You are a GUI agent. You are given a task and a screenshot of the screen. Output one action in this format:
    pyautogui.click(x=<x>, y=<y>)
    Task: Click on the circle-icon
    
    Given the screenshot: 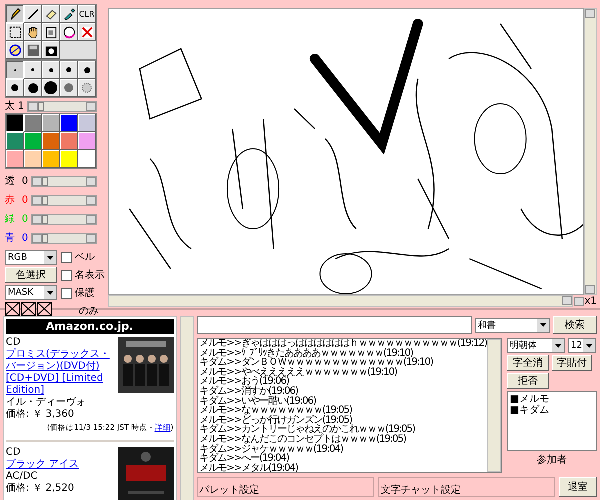 What is the action you would take?
    pyautogui.click(x=15, y=50)
    